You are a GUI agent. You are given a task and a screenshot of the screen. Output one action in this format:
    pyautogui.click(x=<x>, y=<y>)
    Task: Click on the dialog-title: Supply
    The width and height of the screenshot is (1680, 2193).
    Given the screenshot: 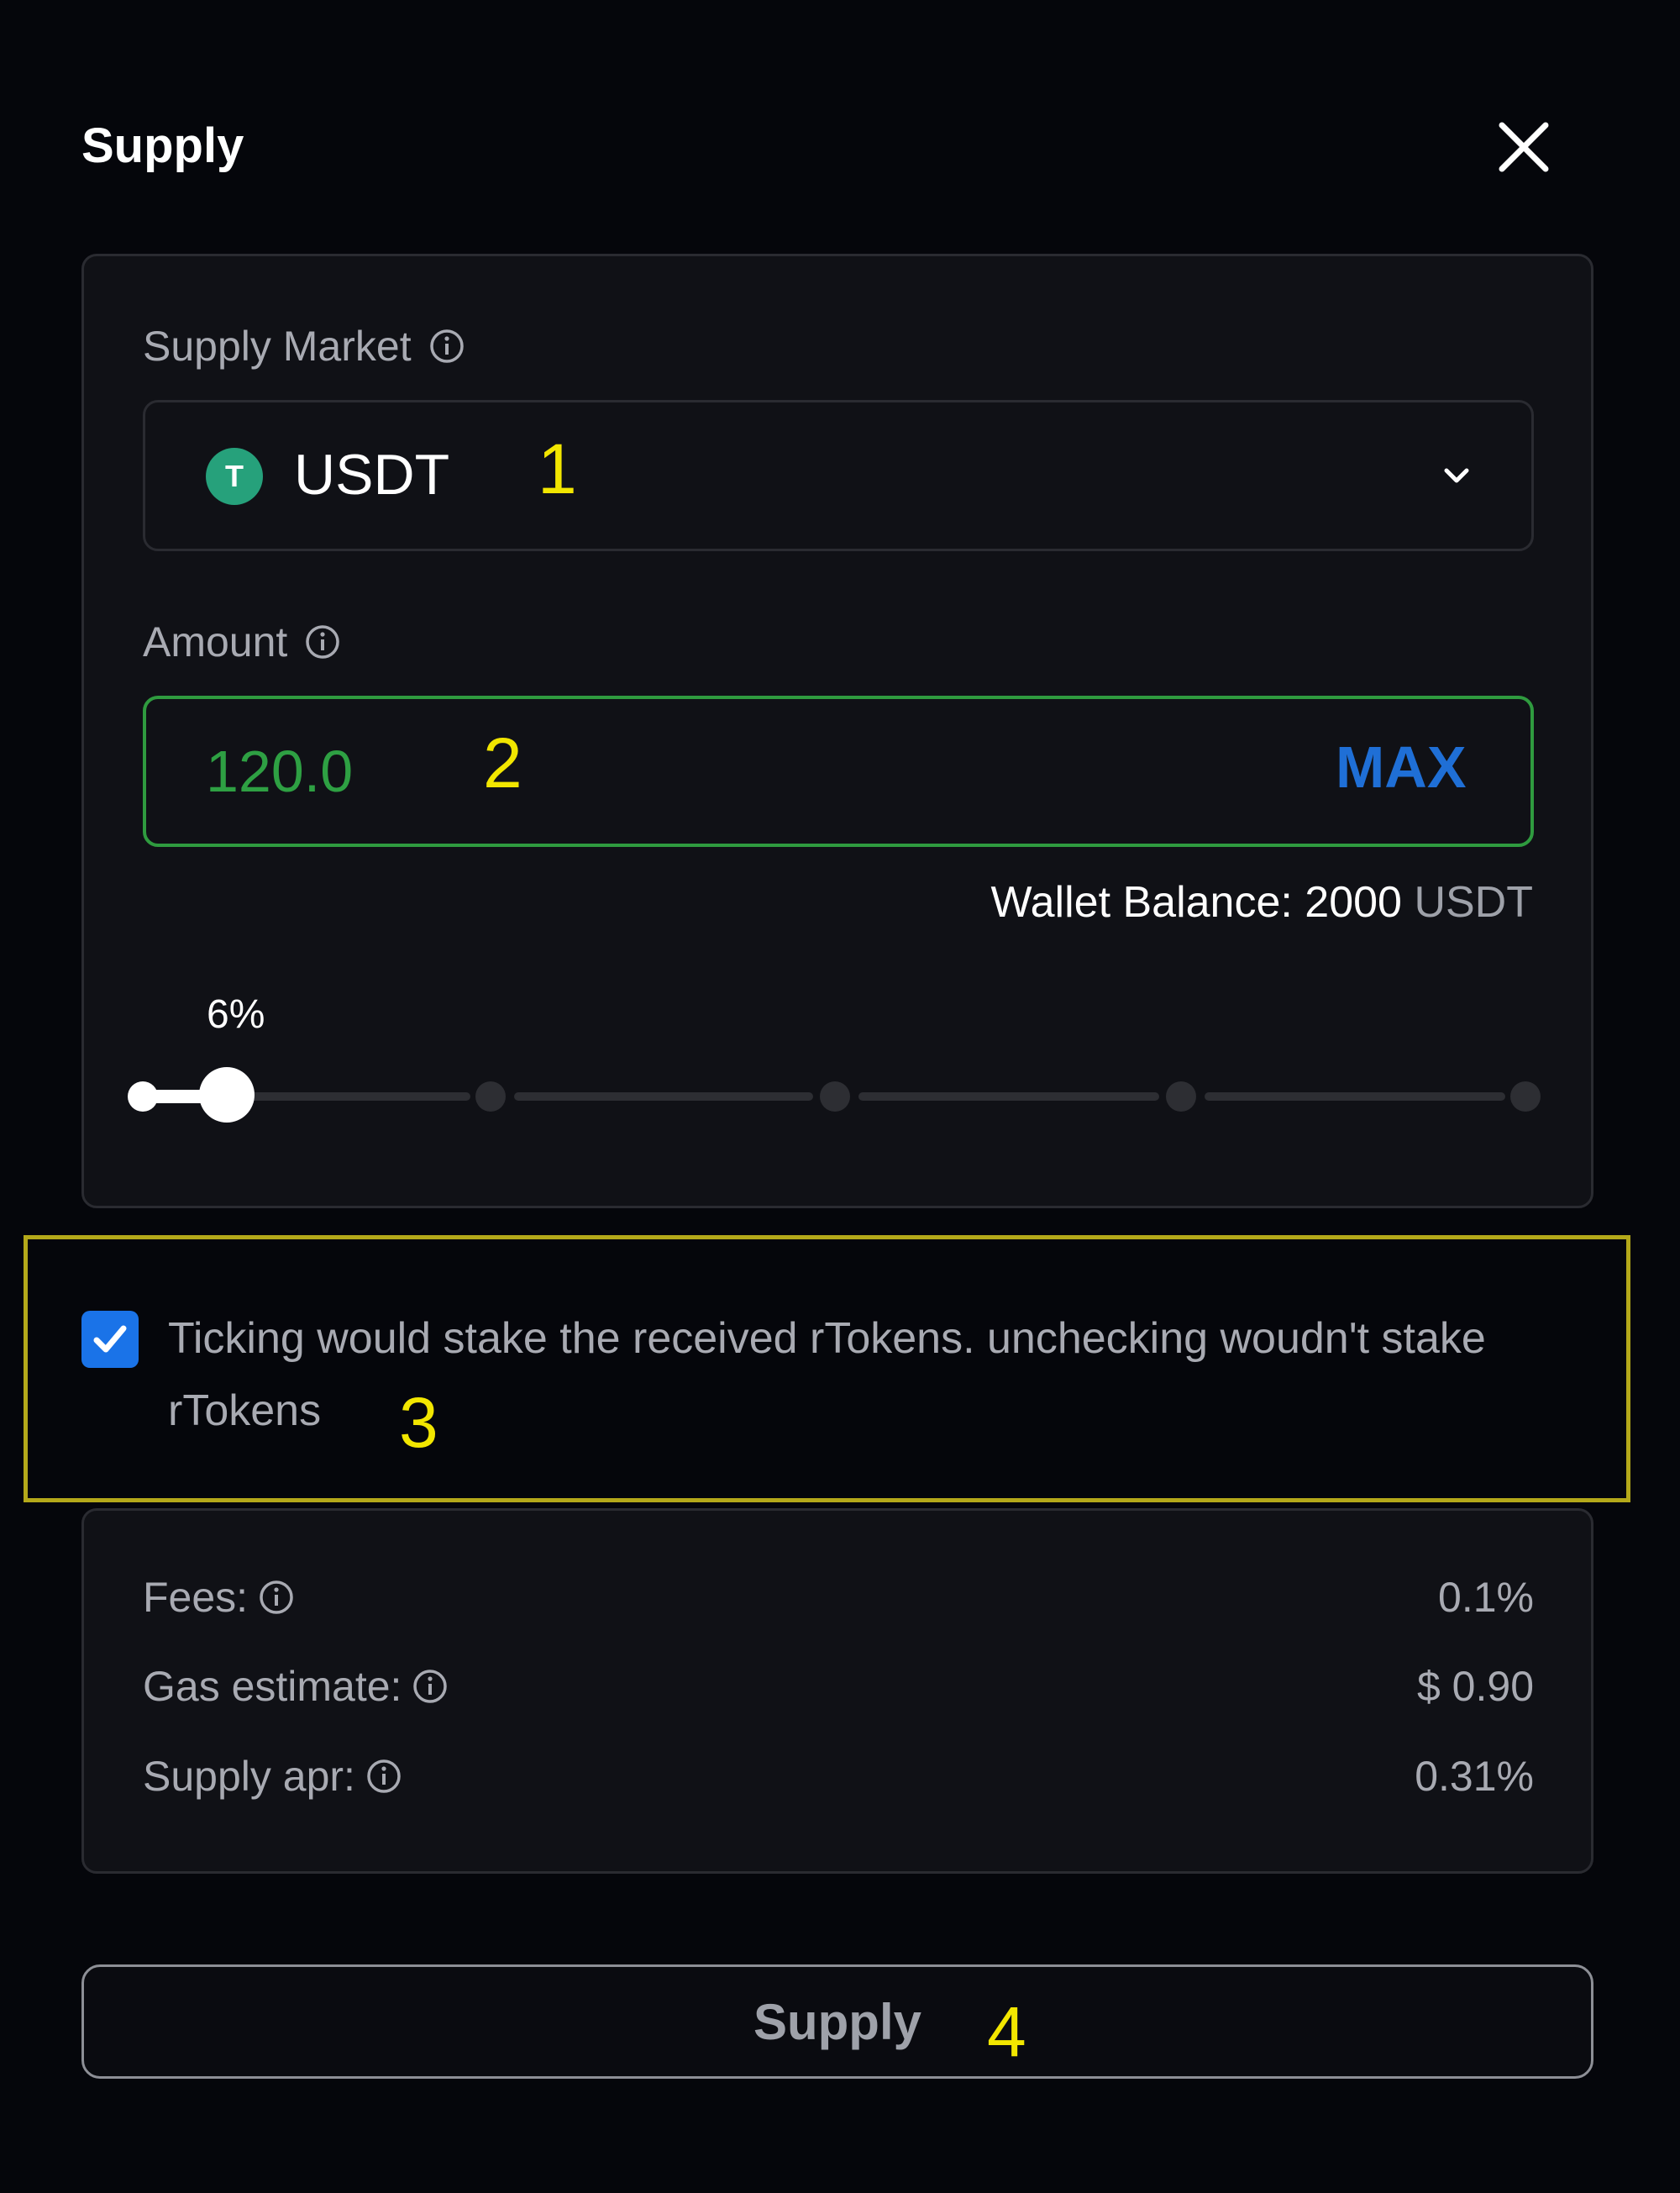 What is the action you would take?
    pyautogui.click(x=162, y=145)
    